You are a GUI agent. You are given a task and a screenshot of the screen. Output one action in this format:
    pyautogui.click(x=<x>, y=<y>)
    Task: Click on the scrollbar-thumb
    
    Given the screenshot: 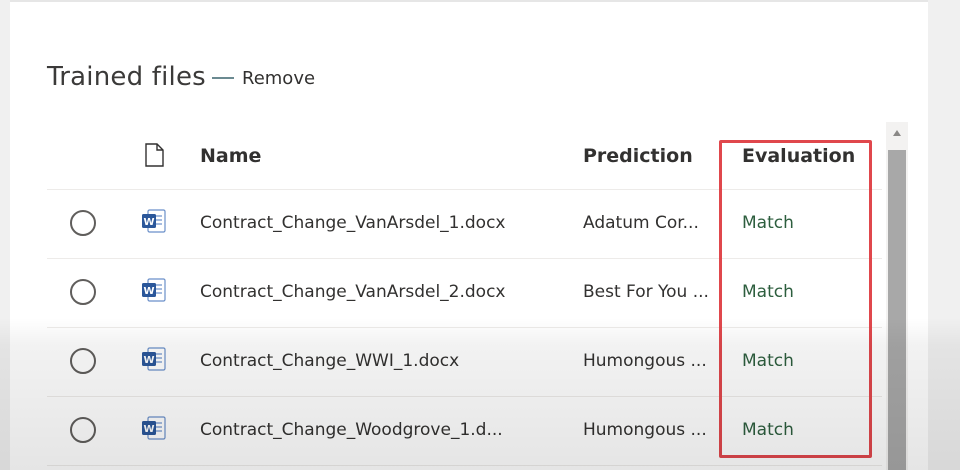 What is the action you would take?
    pyautogui.click(x=897, y=310)
    